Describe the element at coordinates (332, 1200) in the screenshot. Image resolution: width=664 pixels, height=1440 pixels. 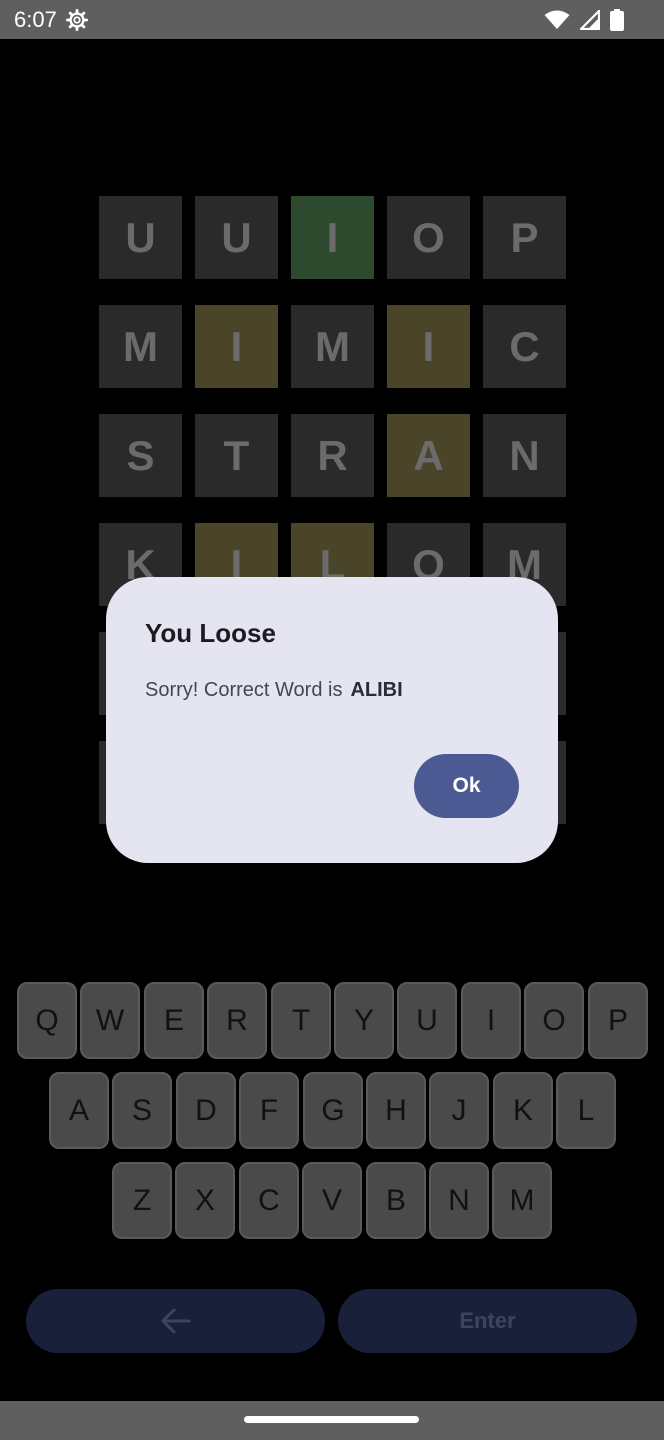
I see `key-v: V` at that location.